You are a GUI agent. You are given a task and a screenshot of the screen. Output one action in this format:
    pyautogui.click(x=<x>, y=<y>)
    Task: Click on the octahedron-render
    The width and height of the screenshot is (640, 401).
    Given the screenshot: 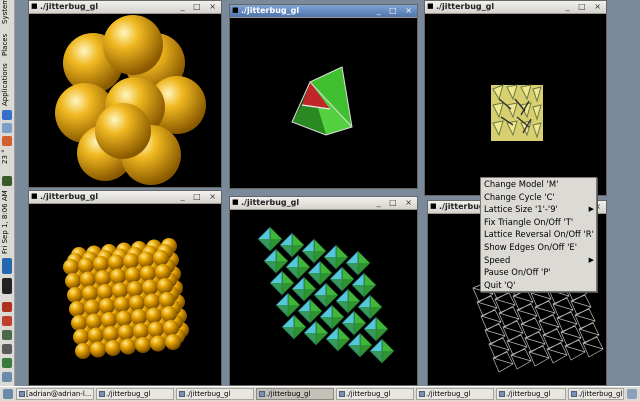 What is the action you would take?
    pyautogui.click(x=322, y=101)
    